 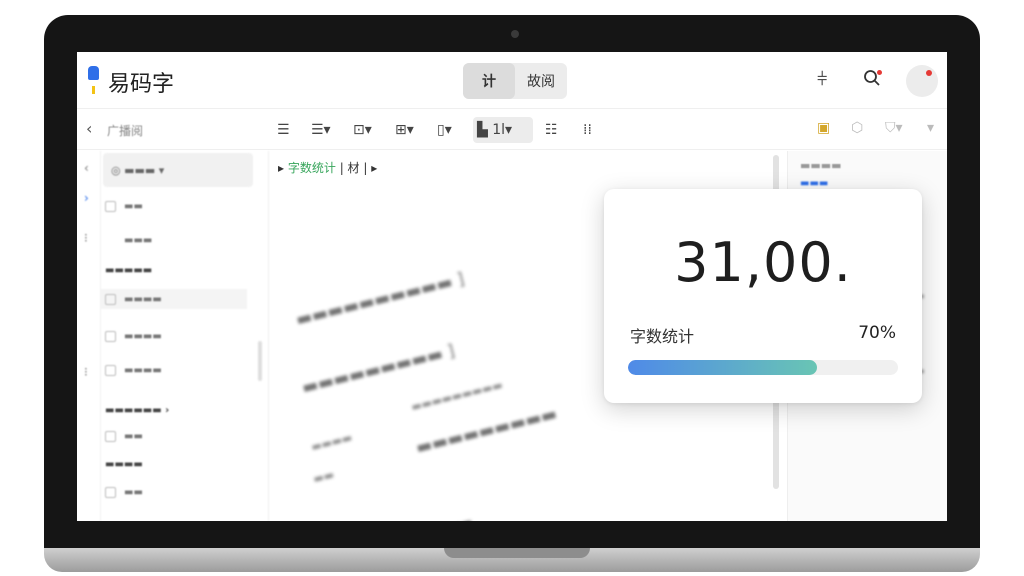 I want to click on sidebar-scrollbar, so click(x=260, y=361).